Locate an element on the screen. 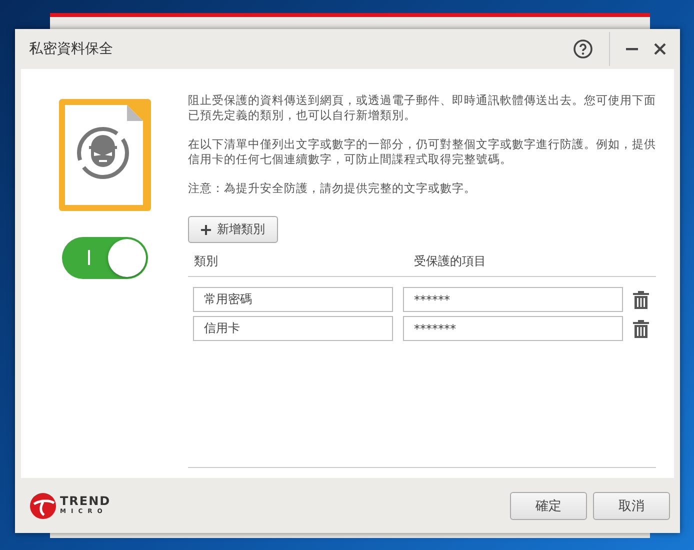  column-header: 類別 is located at coordinates (206, 261).